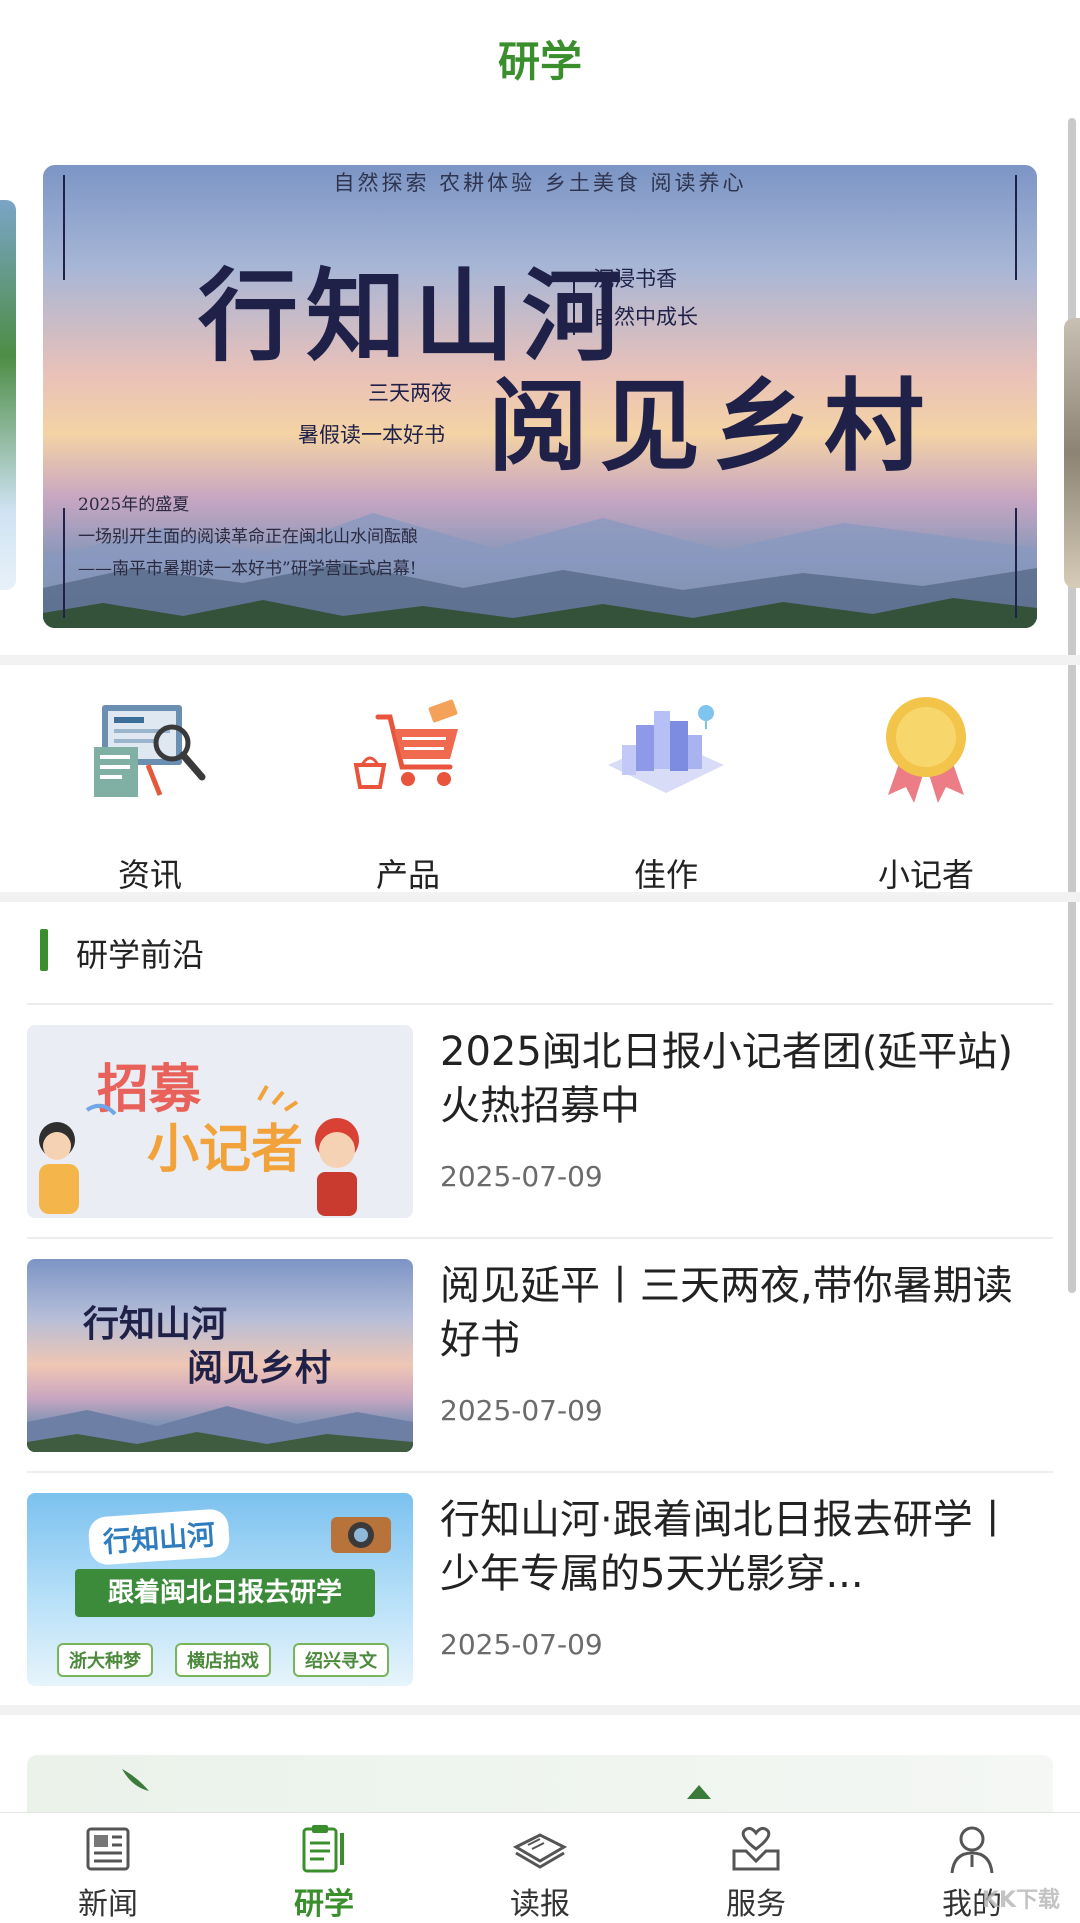 The width and height of the screenshot is (1080, 1923). Describe the element at coordinates (727, 1079) in the screenshot. I see `news-title: 2025闽北日报小记者团(延平站)火热招募中` at that location.